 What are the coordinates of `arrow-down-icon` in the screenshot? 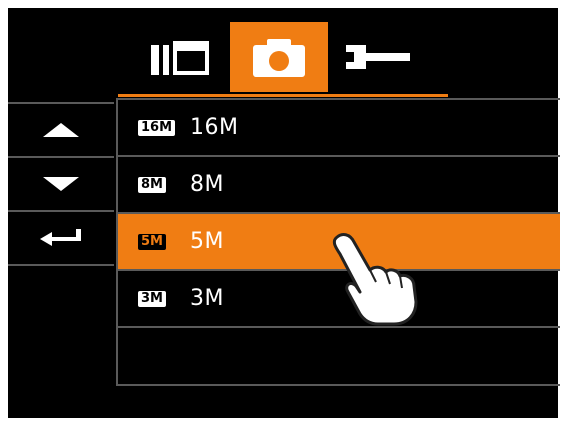 It's located at (61, 184).